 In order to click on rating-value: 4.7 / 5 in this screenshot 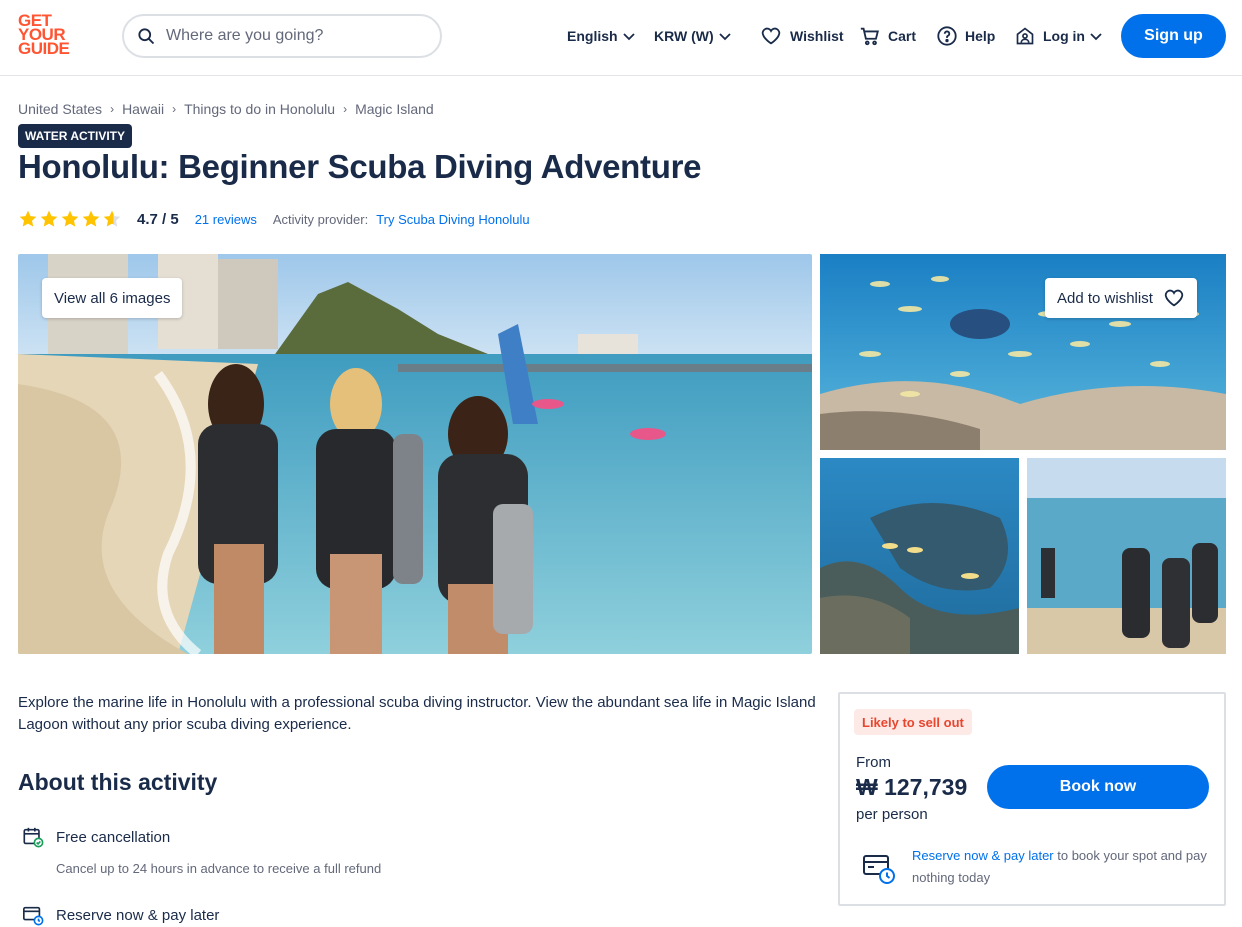, I will do `click(158, 219)`.